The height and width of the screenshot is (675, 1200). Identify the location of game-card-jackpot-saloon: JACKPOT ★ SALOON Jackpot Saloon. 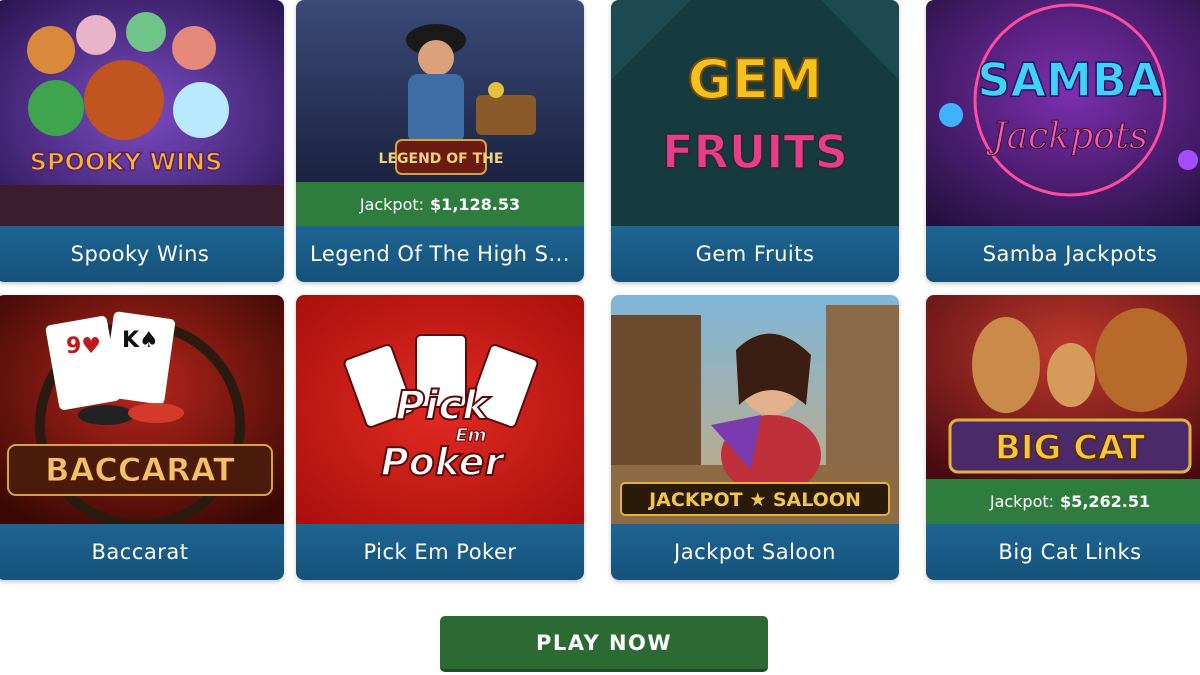
(755, 437).